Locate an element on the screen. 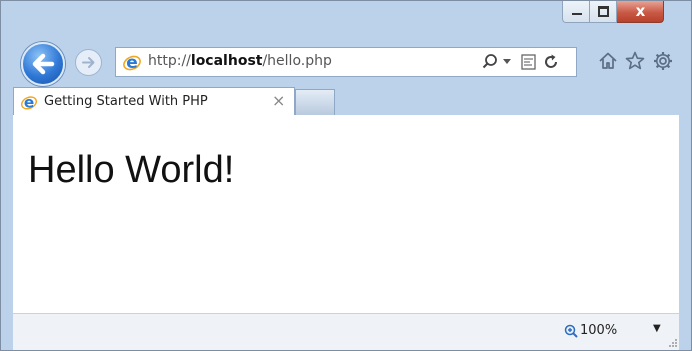 The height and width of the screenshot is (351, 692). new-tab-button is located at coordinates (315, 102).